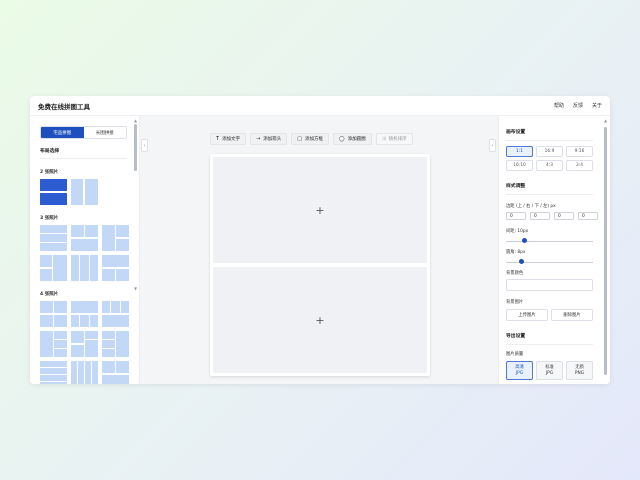  I want to click on layout-panel-scrollbar: ▲ ▼, so click(136, 204).